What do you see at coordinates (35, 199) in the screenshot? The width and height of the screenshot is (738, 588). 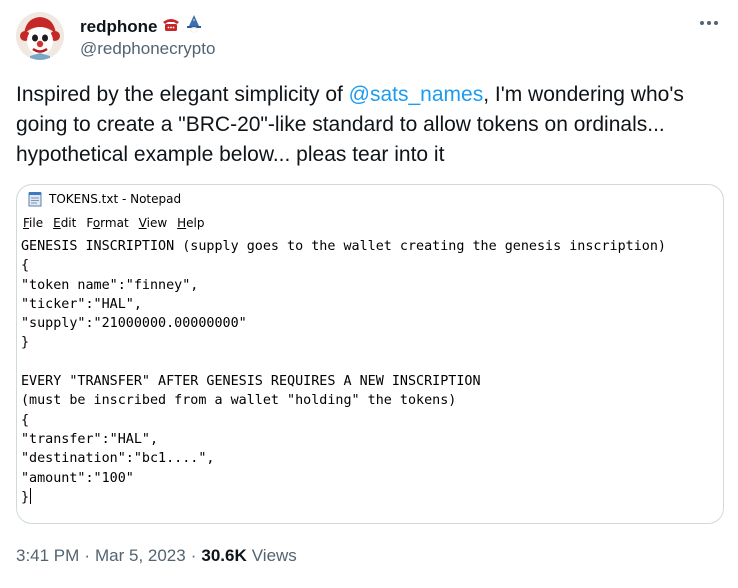 I see `notepad-icon` at bounding box center [35, 199].